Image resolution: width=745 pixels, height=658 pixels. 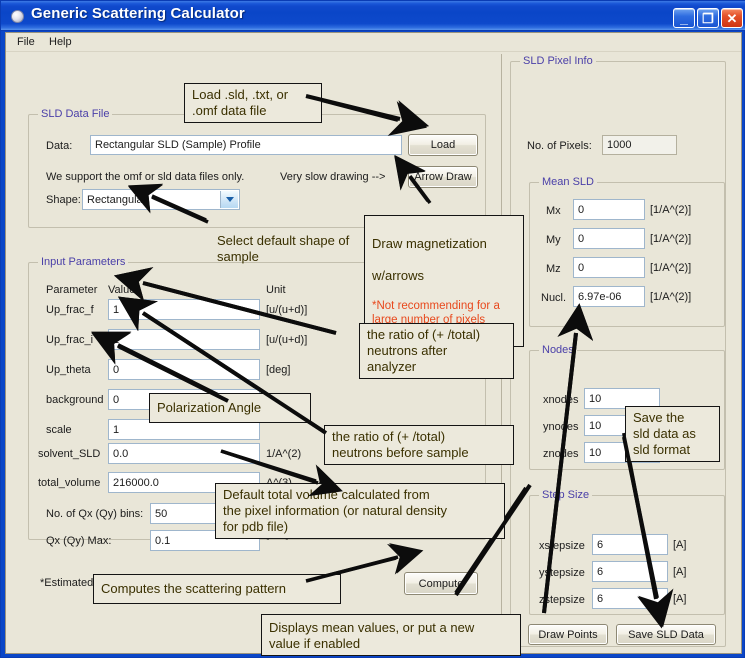 I want to click on nodes-label-ynodes: ynodes, so click(x=561, y=427).